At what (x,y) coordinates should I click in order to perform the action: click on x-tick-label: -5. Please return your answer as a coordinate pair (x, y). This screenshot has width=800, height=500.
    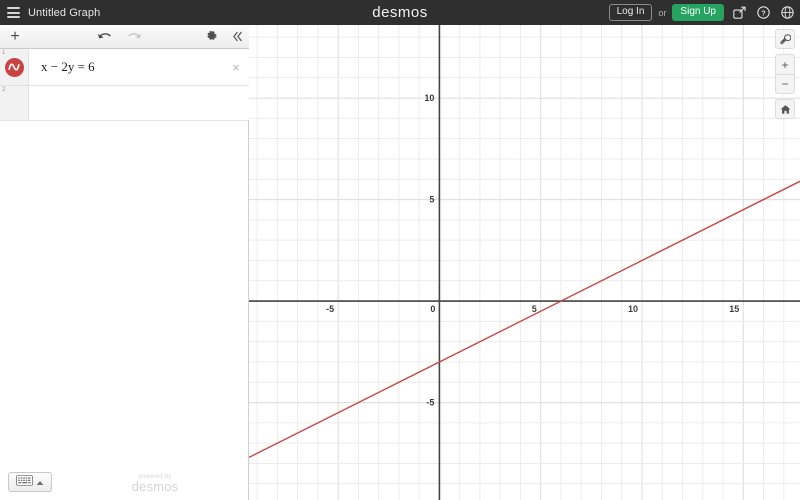
    Looking at the image, I should click on (330, 309).